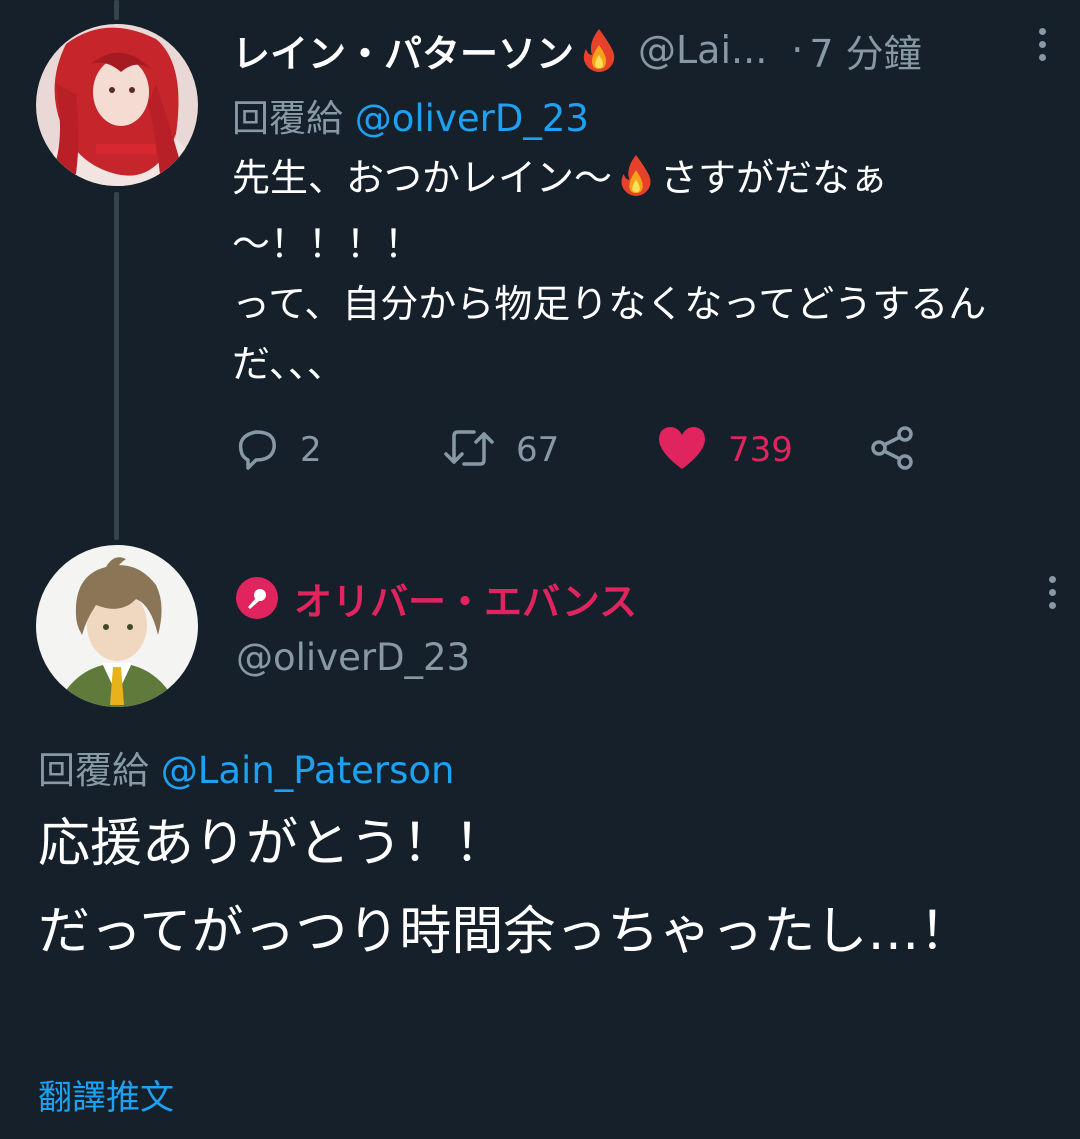 Image resolution: width=1080 pixels, height=1139 pixels. What do you see at coordinates (641, 598) in the screenshot?
I see `tweet-header-oliver: オリバー・エバンス` at bounding box center [641, 598].